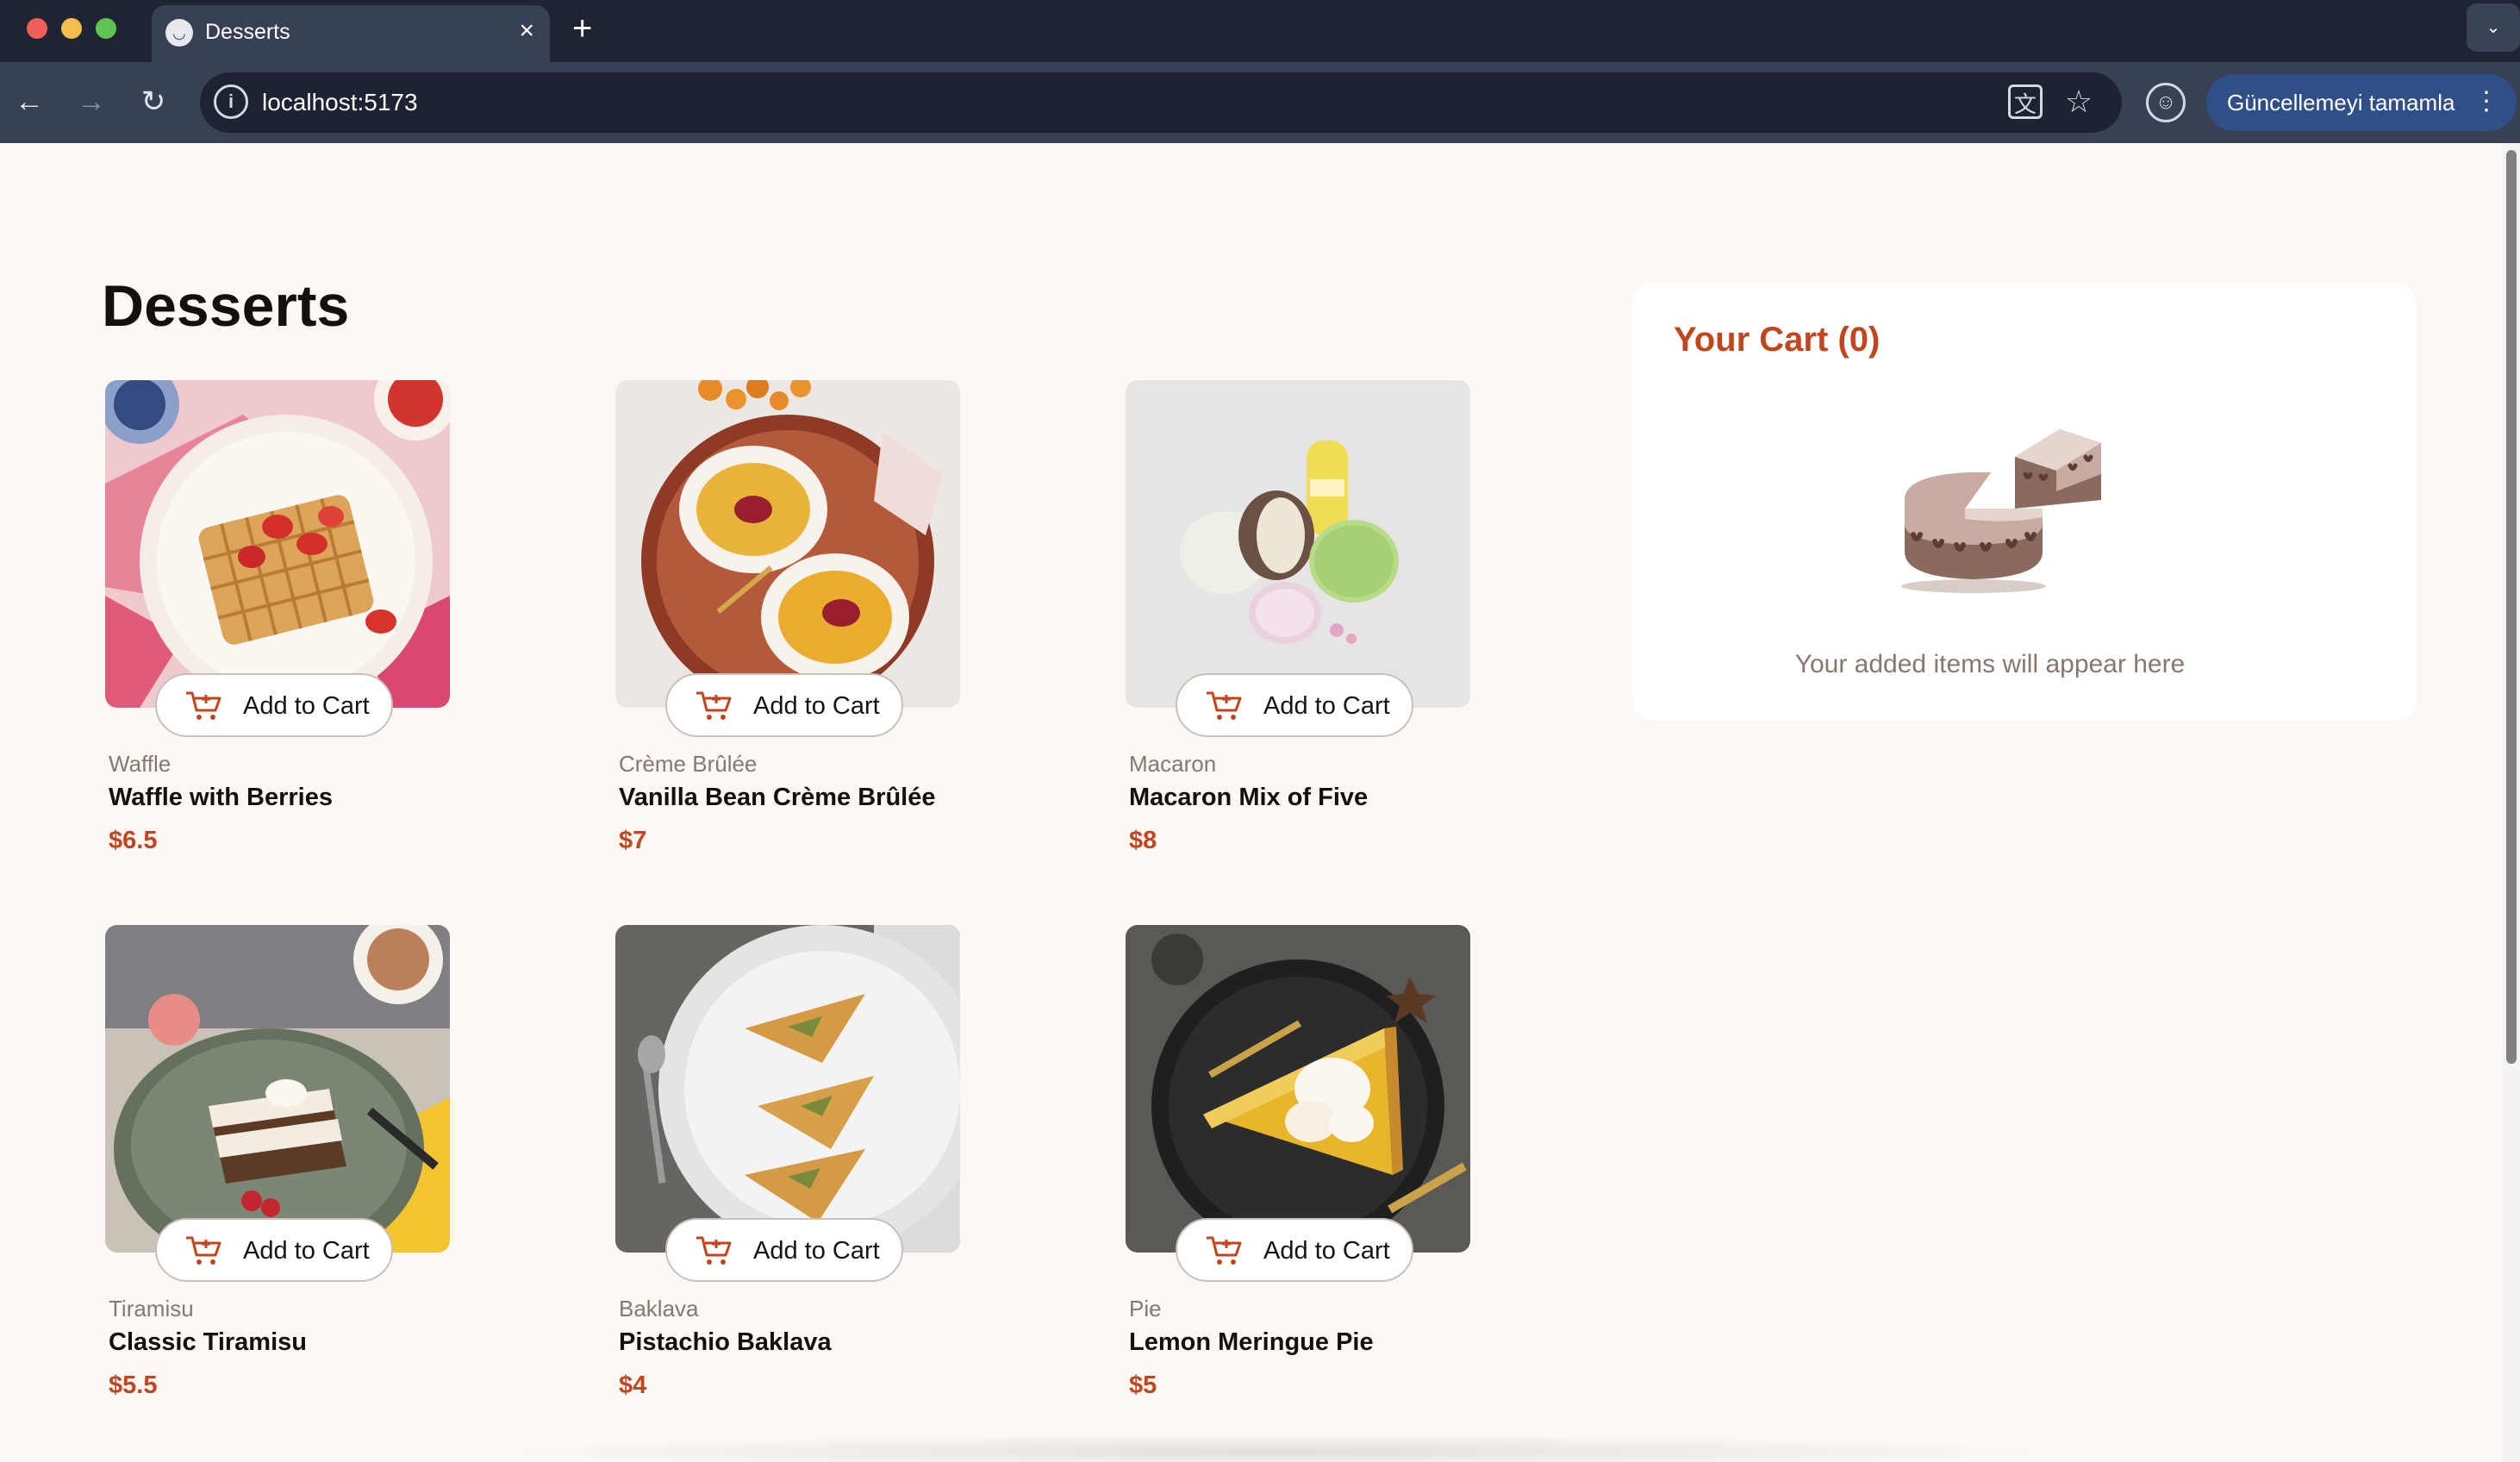 Image resolution: width=2520 pixels, height=1462 pixels. Describe the element at coordinates (351, 33) in the screenshot. I see `browser-tab: ◡ Desserts ×` at that location.